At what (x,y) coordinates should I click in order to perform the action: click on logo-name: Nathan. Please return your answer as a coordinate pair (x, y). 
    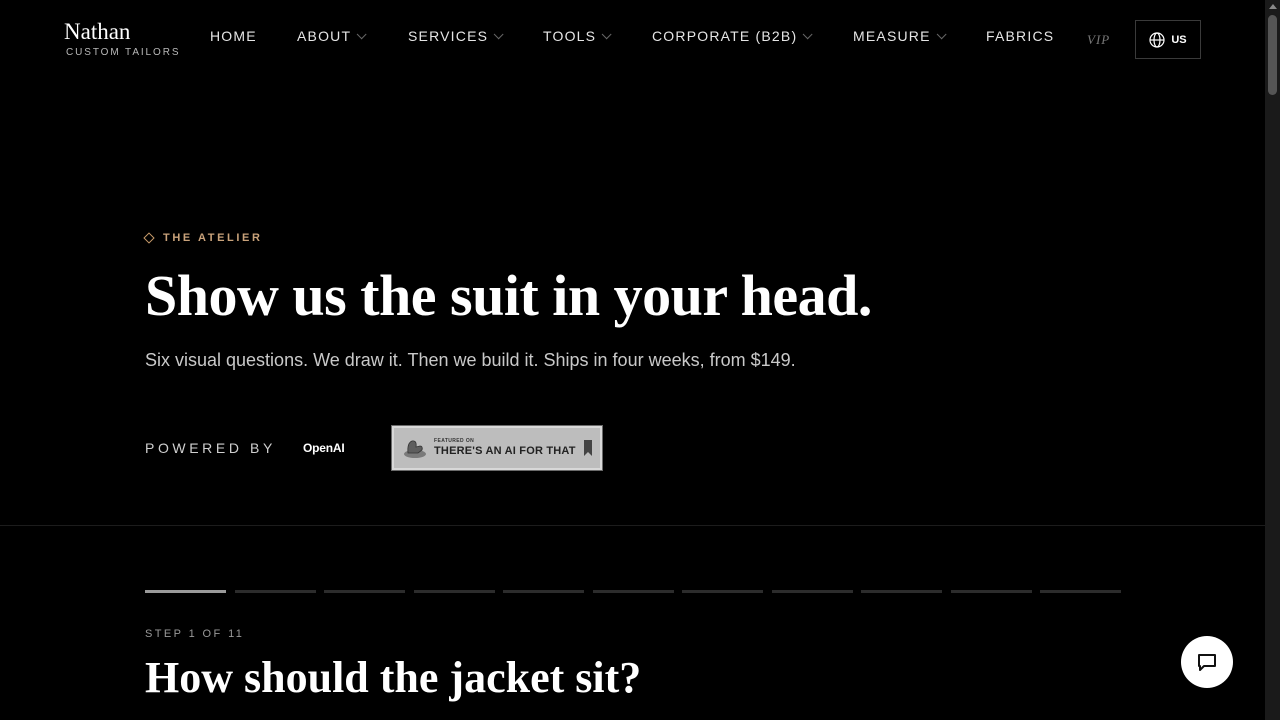
    Looking at the image, I should click on (97, 31).